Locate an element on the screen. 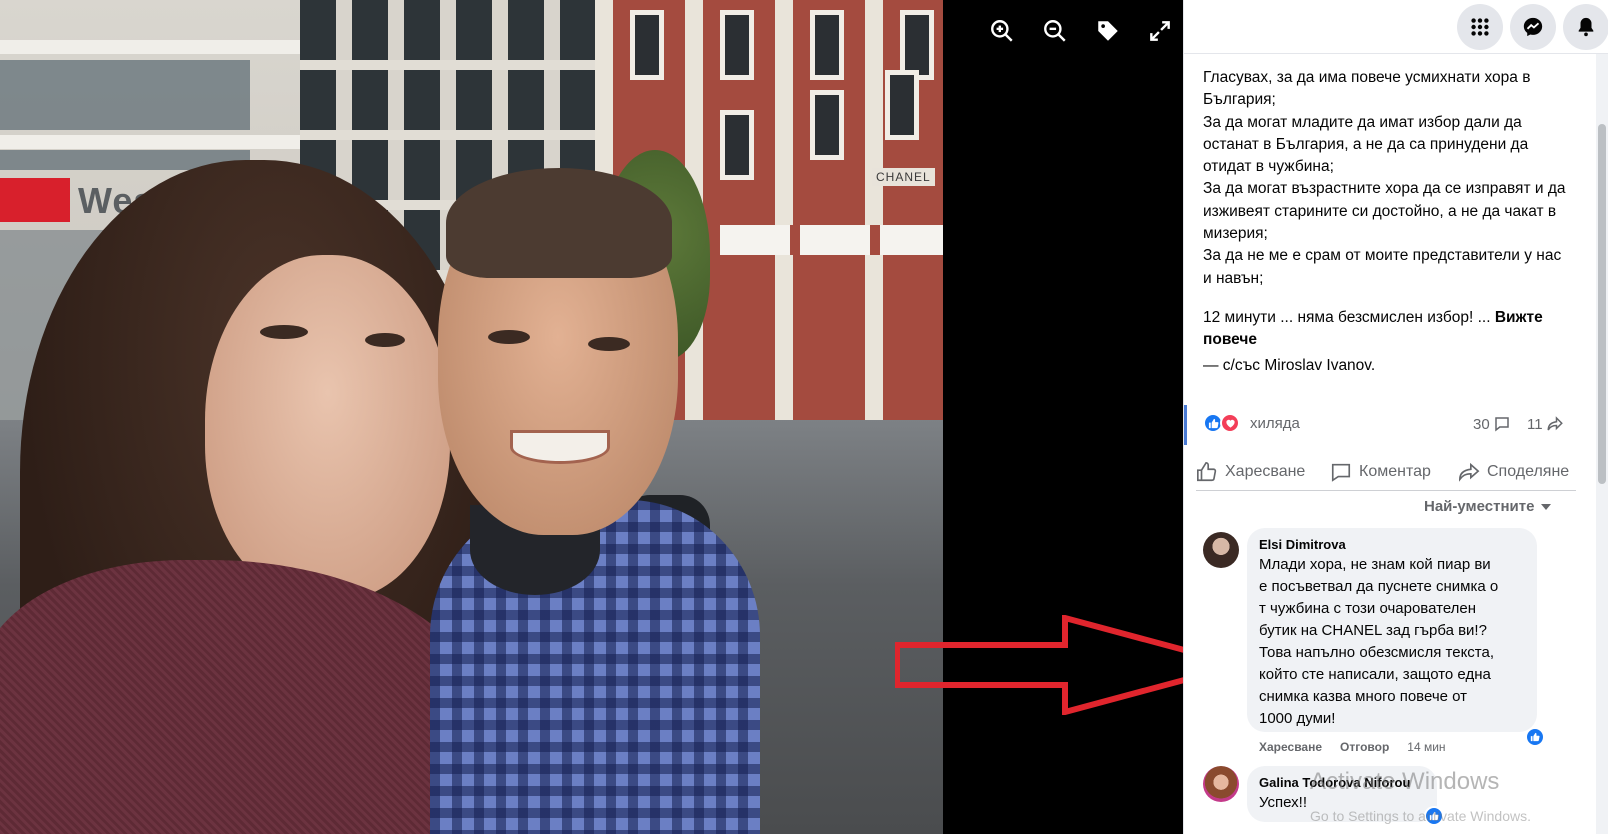  scrollbar-thumb is located at coordinates (1602, 304).